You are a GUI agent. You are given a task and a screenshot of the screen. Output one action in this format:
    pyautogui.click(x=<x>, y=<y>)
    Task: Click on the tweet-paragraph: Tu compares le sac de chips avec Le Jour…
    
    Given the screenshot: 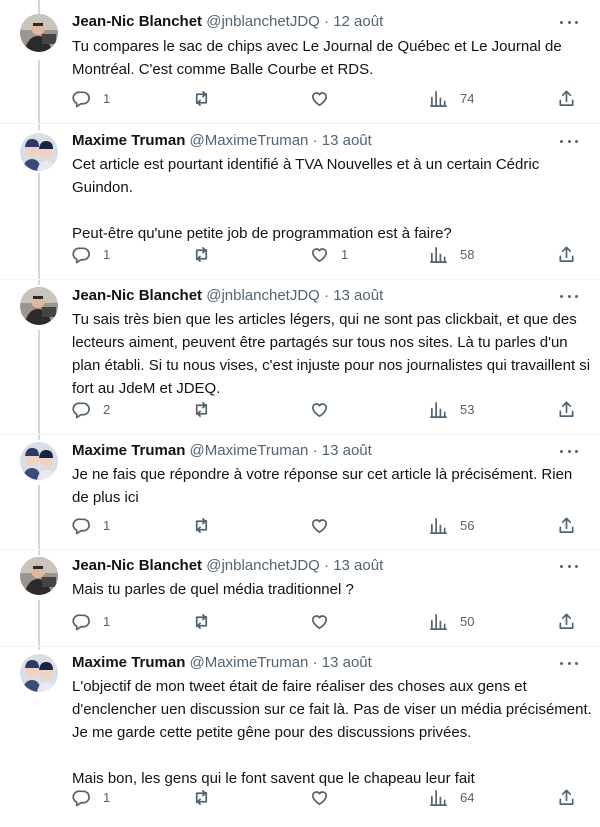 What is the action you would take?
    pyautogui.click(x=317, y=58)
    